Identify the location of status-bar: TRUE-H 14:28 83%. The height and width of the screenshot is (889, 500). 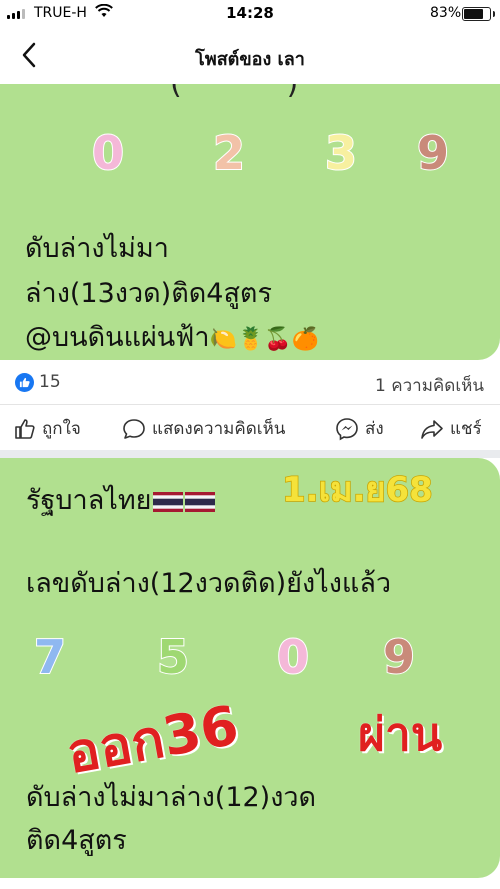
(250, 14).